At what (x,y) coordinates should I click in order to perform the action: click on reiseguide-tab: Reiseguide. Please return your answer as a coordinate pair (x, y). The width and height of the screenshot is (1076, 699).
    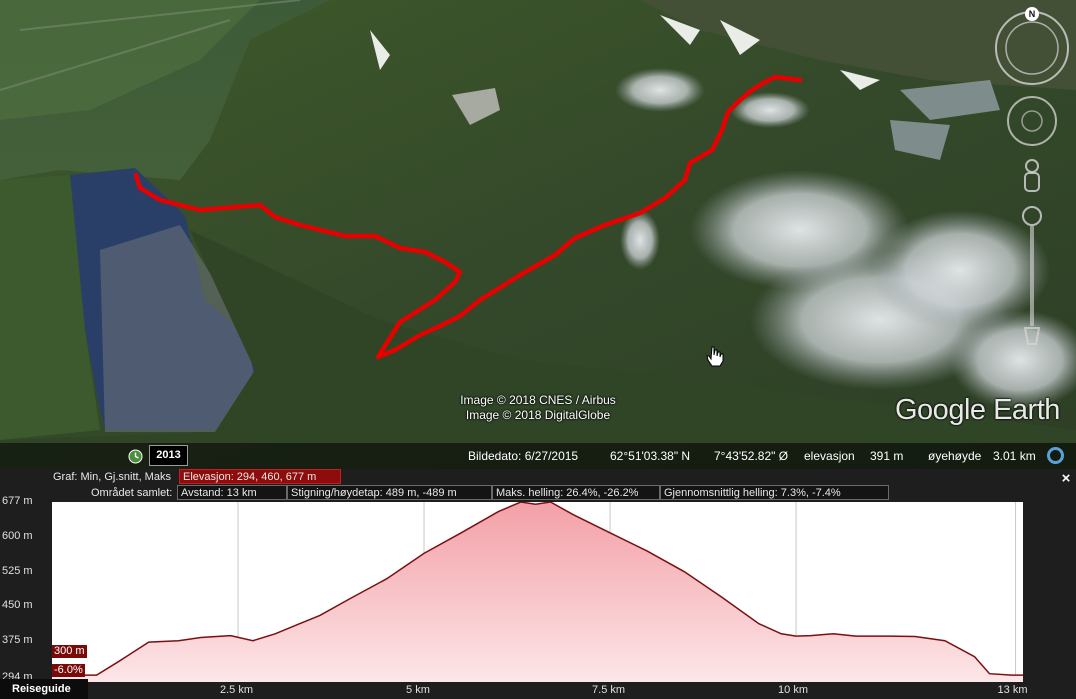
    Looking at the image, I should click on (44, 689).